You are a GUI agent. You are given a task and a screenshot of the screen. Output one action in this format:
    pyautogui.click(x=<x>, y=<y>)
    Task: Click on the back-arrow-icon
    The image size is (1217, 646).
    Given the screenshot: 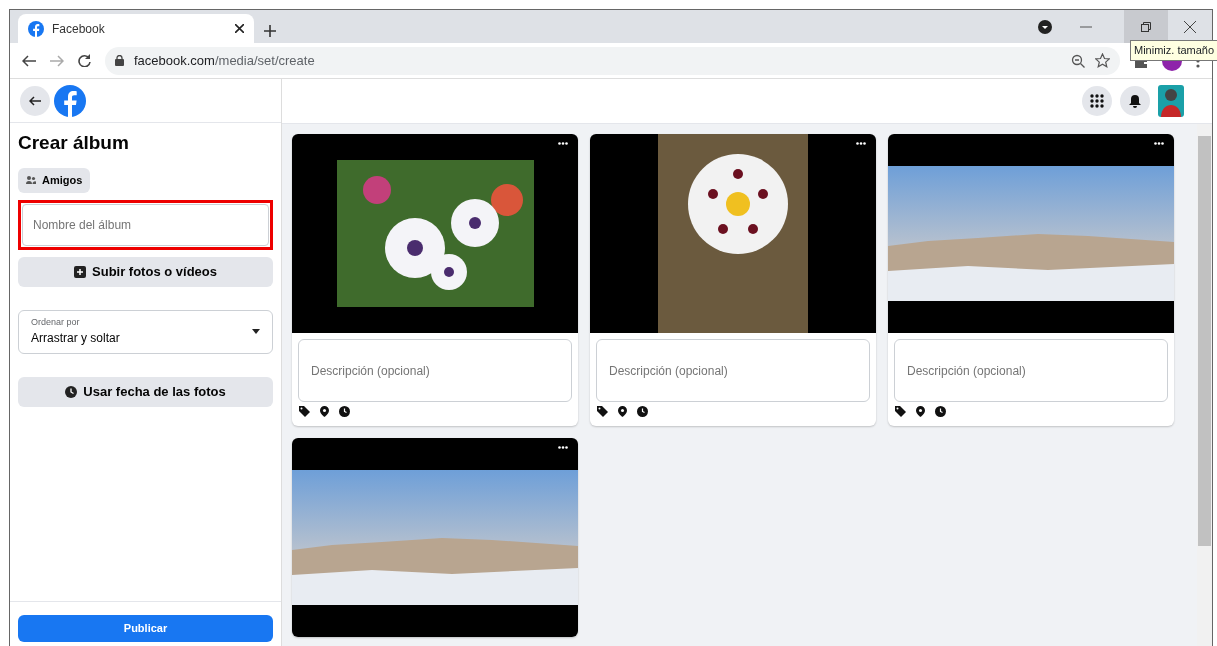 What is the action you would take?
    pyautogui.click(x=35, y=100)
    